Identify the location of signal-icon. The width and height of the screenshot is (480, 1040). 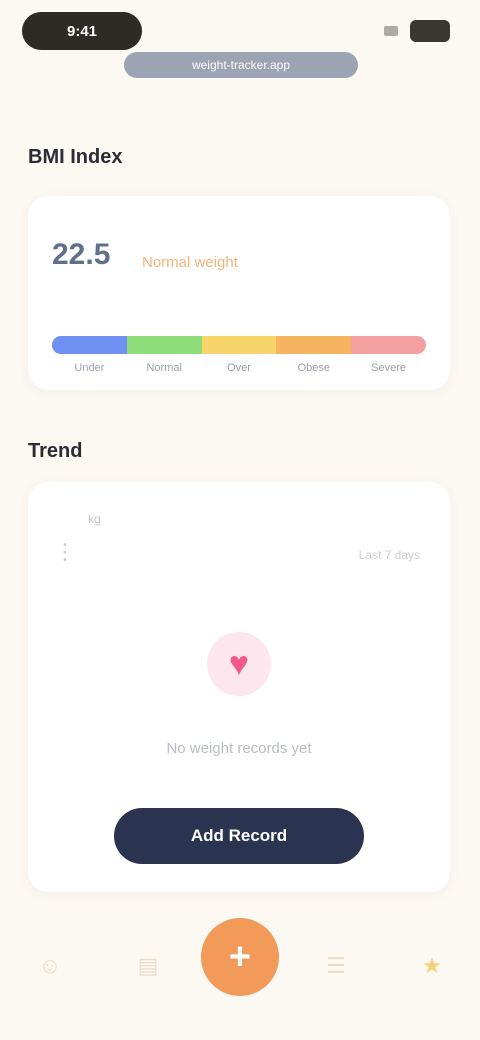
(391, 31).